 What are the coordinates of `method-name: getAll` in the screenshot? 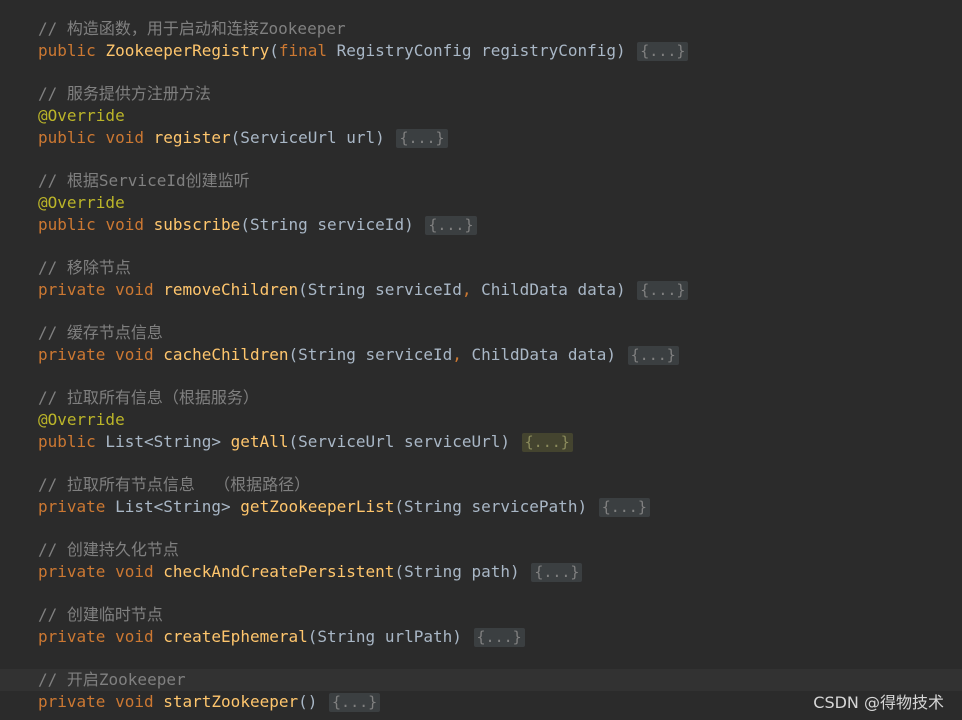 It's located at (259, 441).